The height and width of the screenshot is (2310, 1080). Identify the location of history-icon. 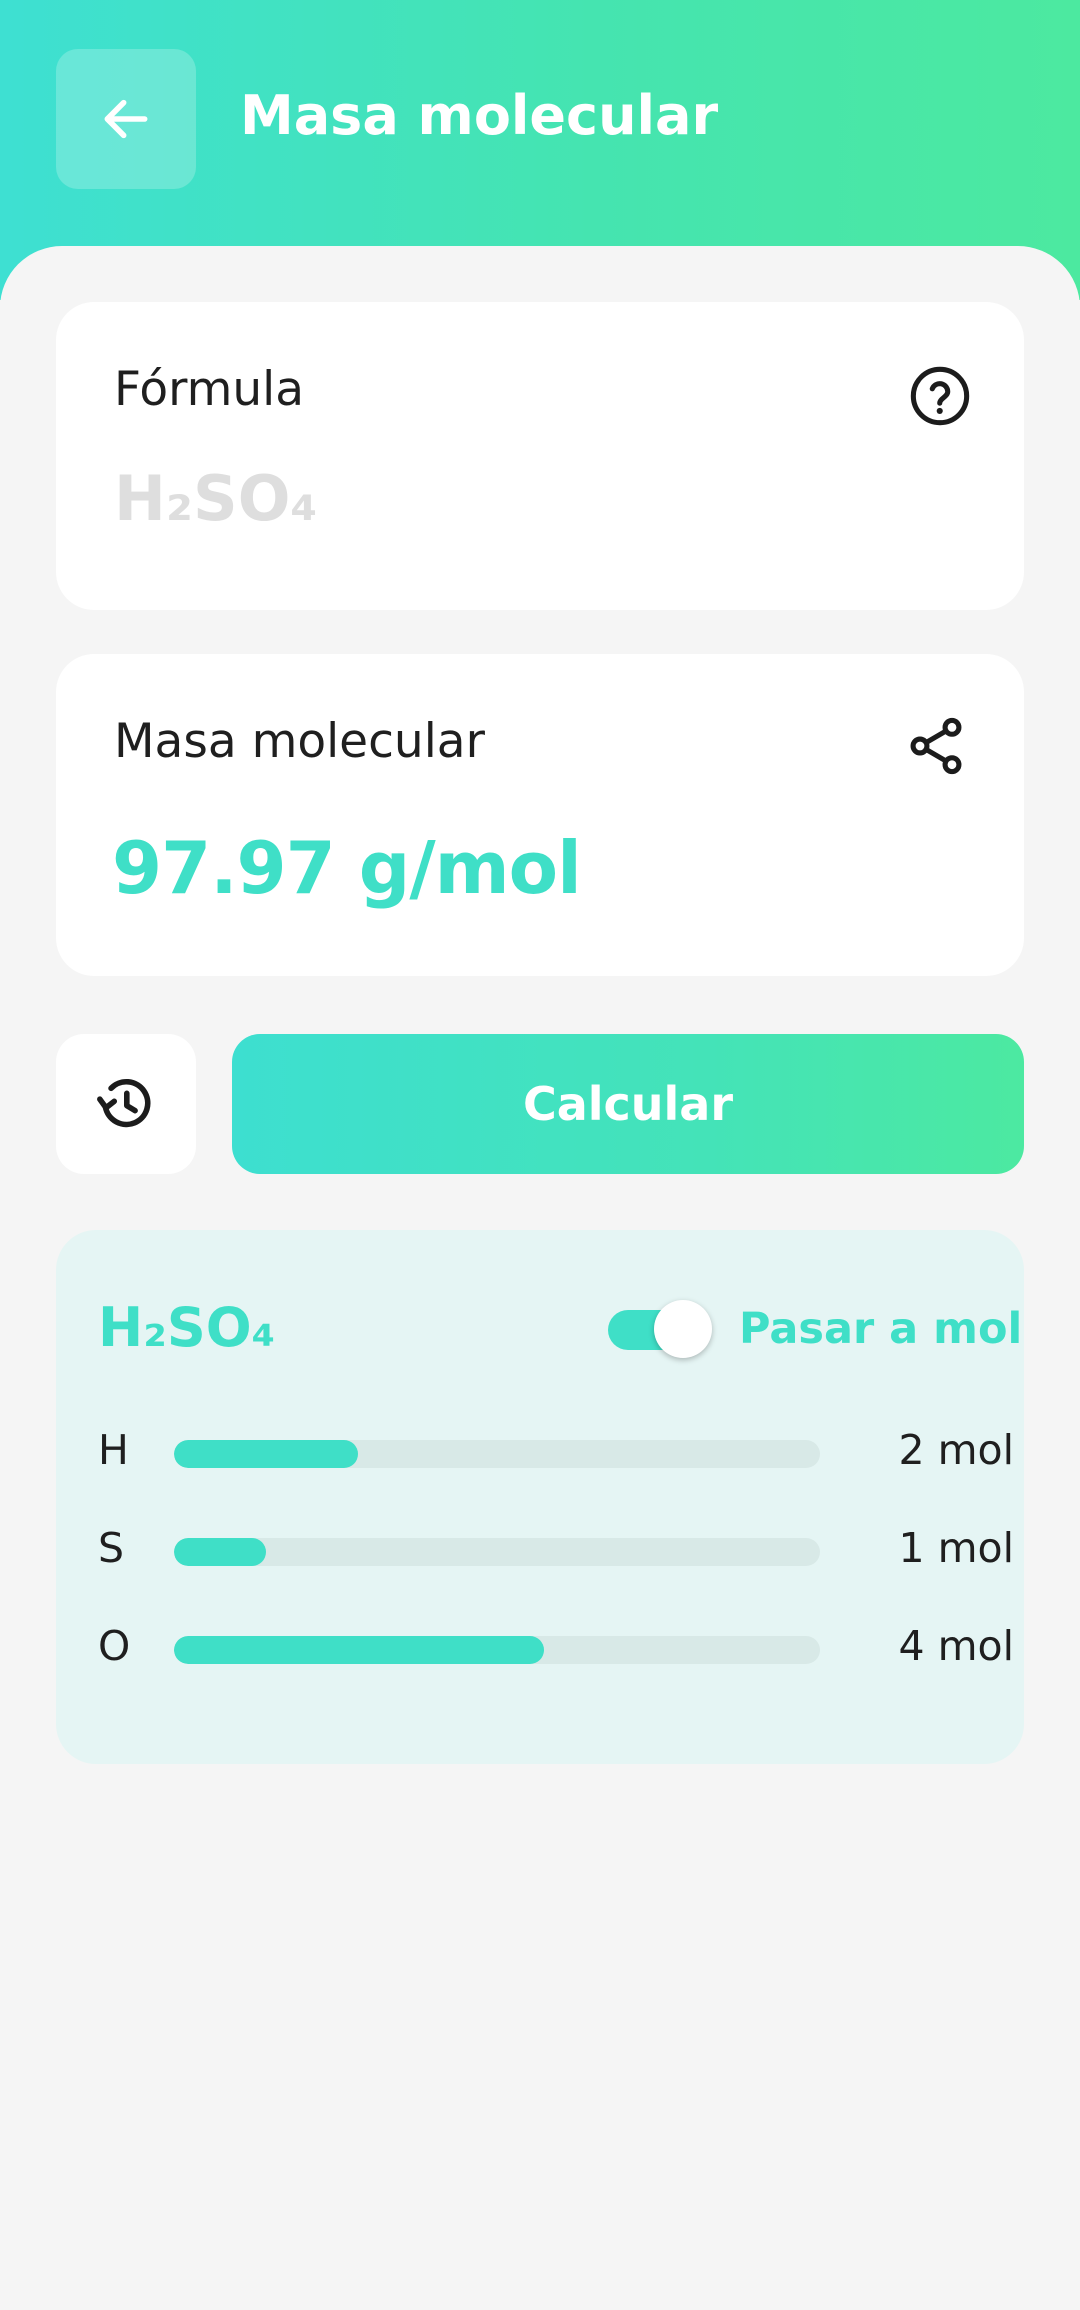
(124, 1103).